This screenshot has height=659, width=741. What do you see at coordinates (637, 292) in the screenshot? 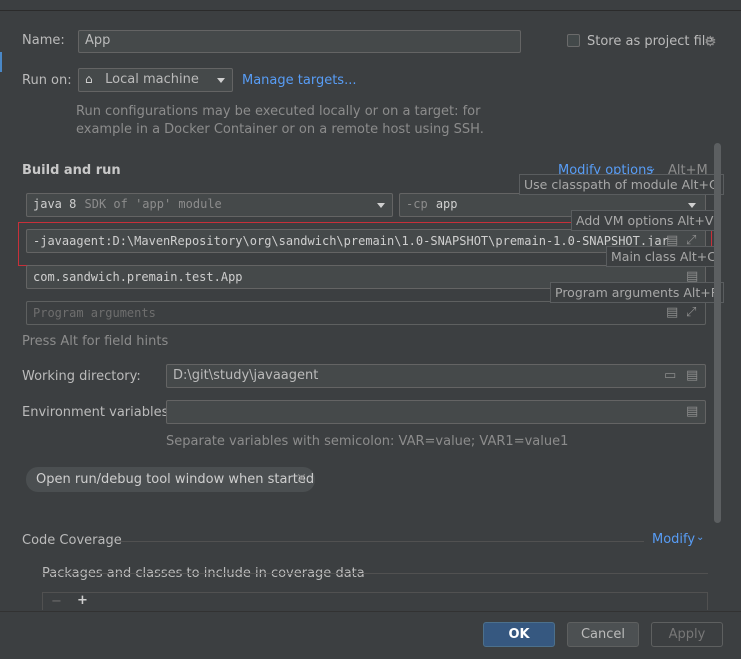
I see `tooltip-program-arguments: Program arguments Alt+R` at bounding box center [637, 292].